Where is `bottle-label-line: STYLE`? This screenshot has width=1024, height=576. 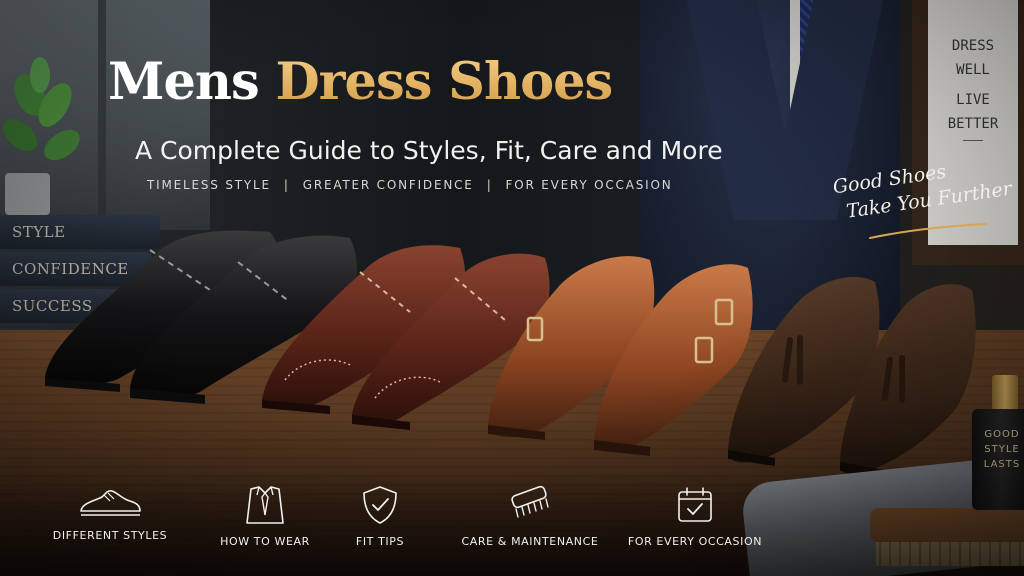 bottle-label-line: STYLE is located at coordinates (1002, 449).